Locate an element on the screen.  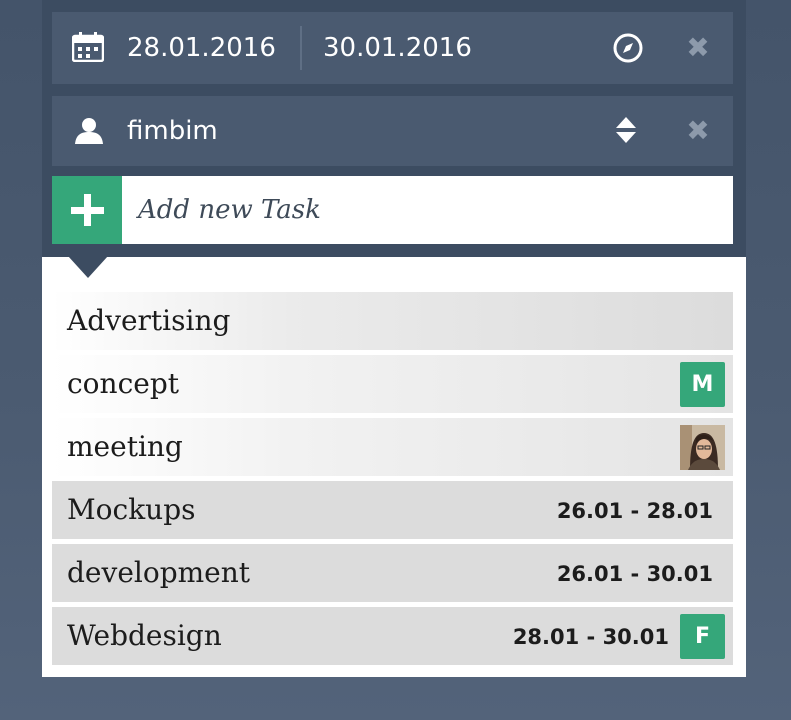
date-from: 28.01.2016 is located at coordinates (201, 48).